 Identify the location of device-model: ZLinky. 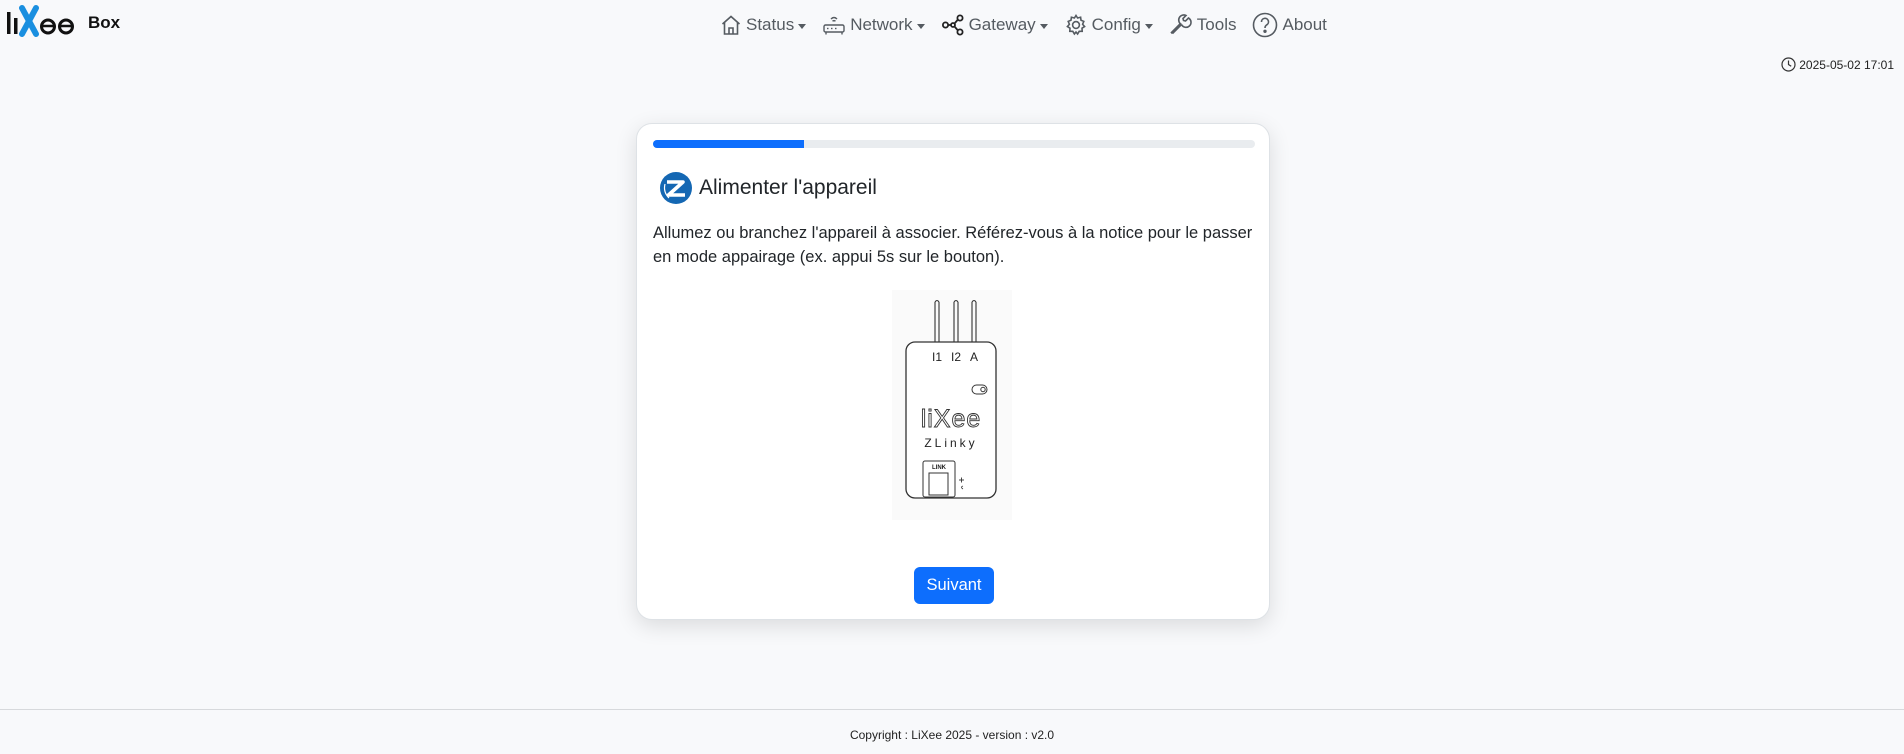
(950, 443).